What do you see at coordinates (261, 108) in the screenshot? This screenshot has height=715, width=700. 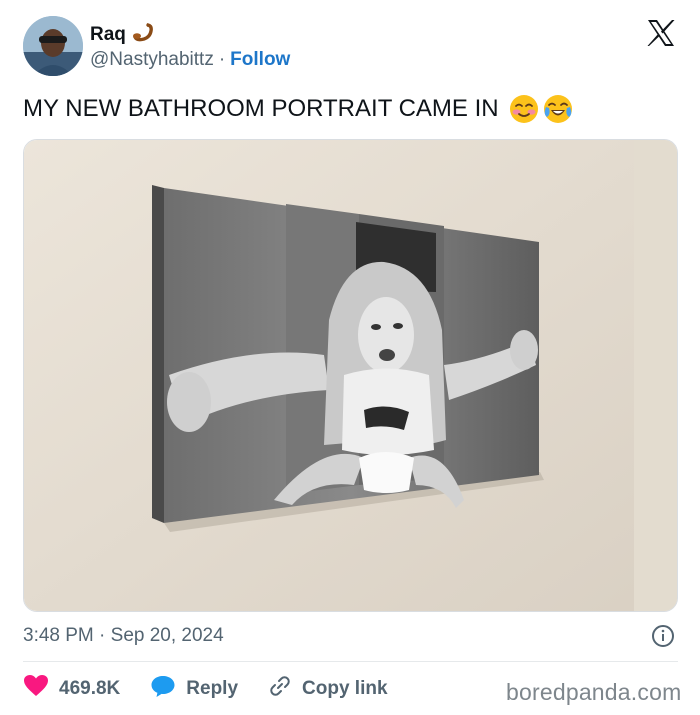 I see `tweet-text: MY NEW BATHROOM PORTRAIT CAME IN` at bounding box center [261, 108].